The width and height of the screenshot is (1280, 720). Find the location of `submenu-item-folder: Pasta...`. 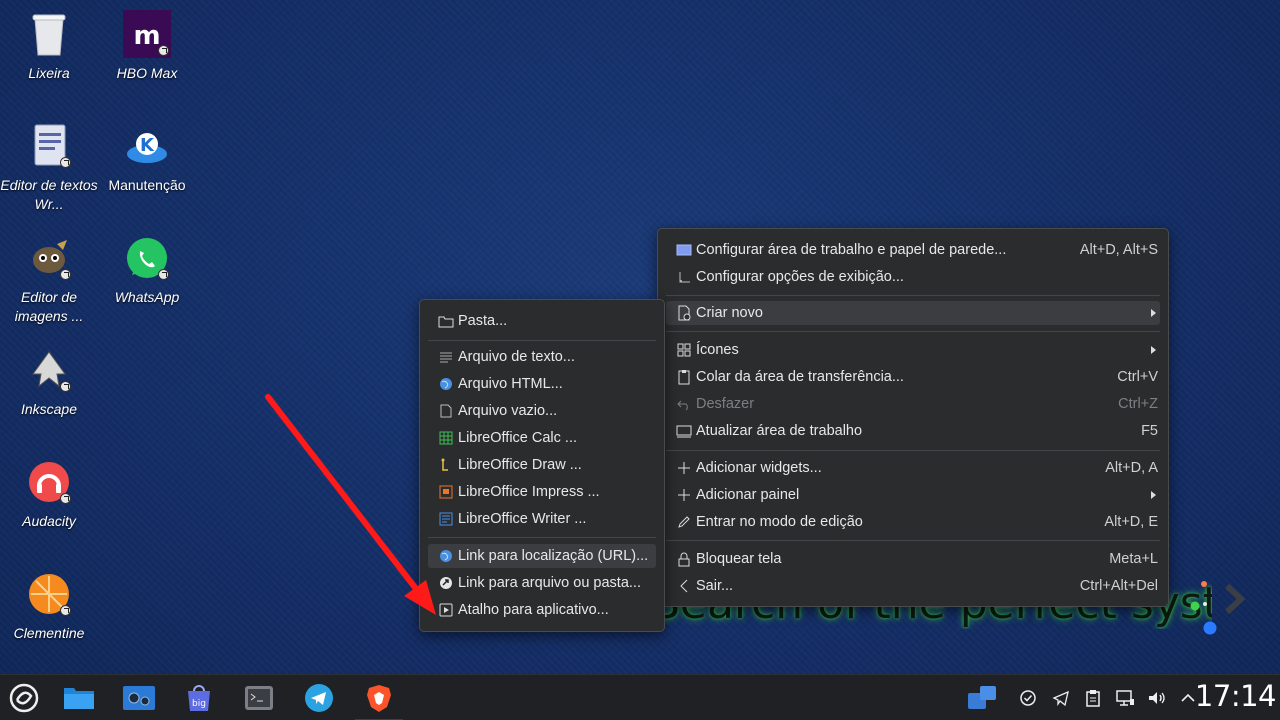

submenu-item-folder: Pasta... is located at coordinates (542, 321).